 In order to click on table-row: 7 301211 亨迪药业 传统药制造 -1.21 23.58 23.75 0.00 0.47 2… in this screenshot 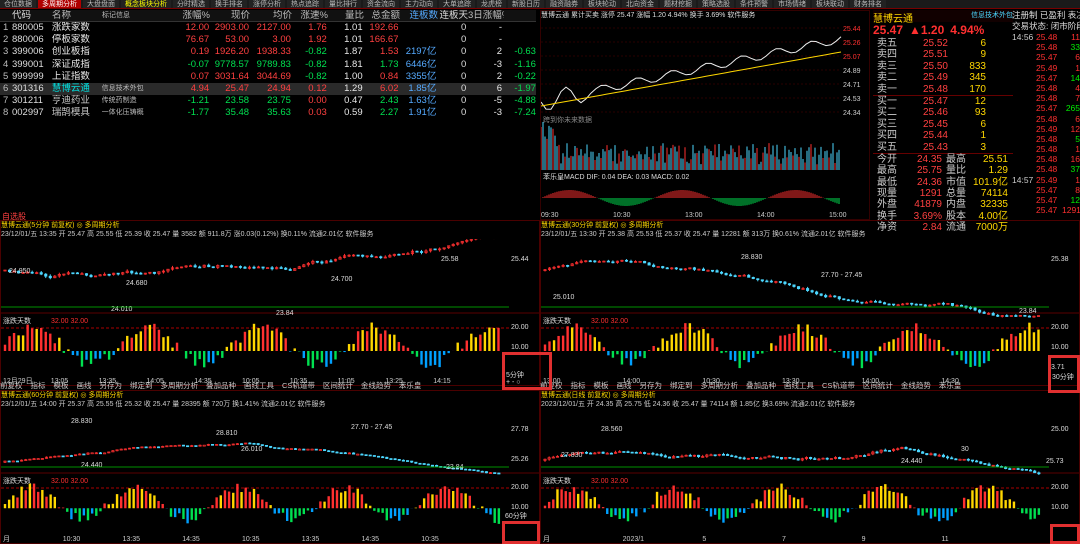, I will do `click(268, 101)`.